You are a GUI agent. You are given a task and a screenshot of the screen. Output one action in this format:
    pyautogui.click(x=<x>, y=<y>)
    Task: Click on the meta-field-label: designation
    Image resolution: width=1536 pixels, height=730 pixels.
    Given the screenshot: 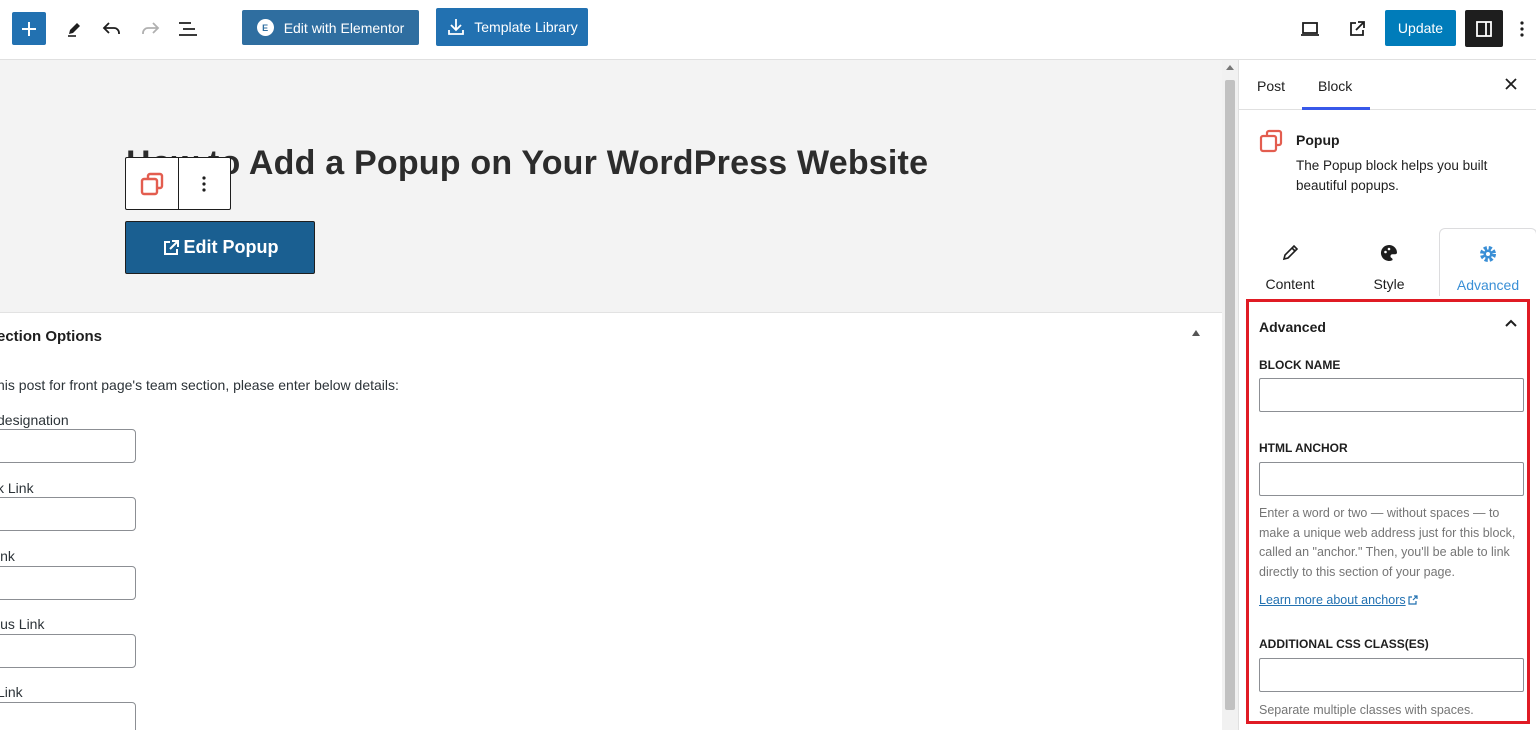 What is the action you would take?
    pyautogui.click(x=34, y=420)
    